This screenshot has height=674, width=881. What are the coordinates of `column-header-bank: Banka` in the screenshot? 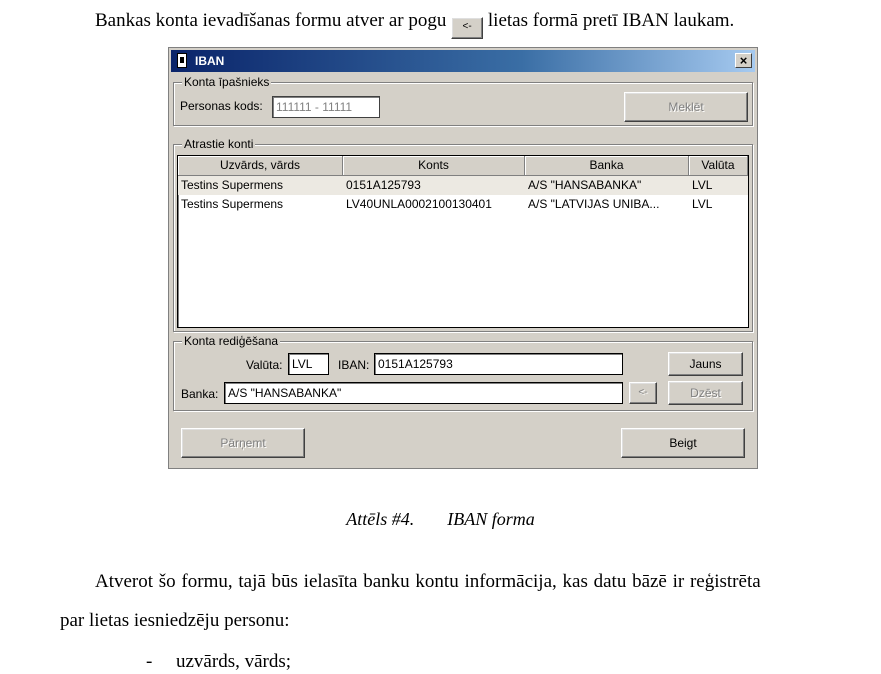 It's located at (607, 165).